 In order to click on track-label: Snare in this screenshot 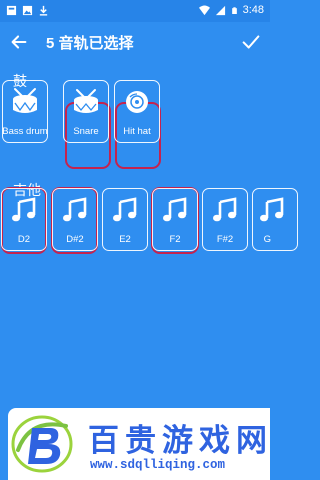, I will do `click(86, 131)`.